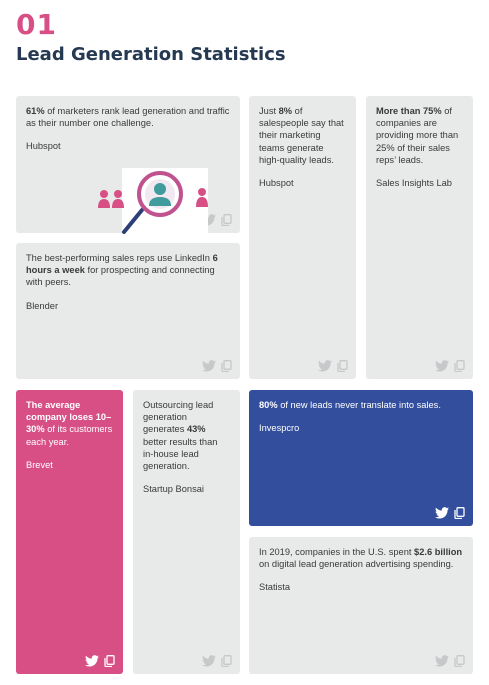  I want to click on stat-source: Invespcro, so click(279, 428).